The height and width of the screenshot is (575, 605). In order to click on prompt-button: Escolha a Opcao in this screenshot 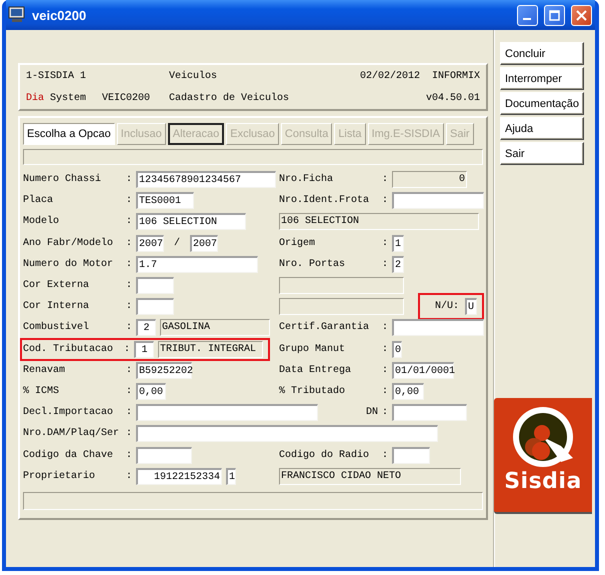, I will do `click(69, 134)`.